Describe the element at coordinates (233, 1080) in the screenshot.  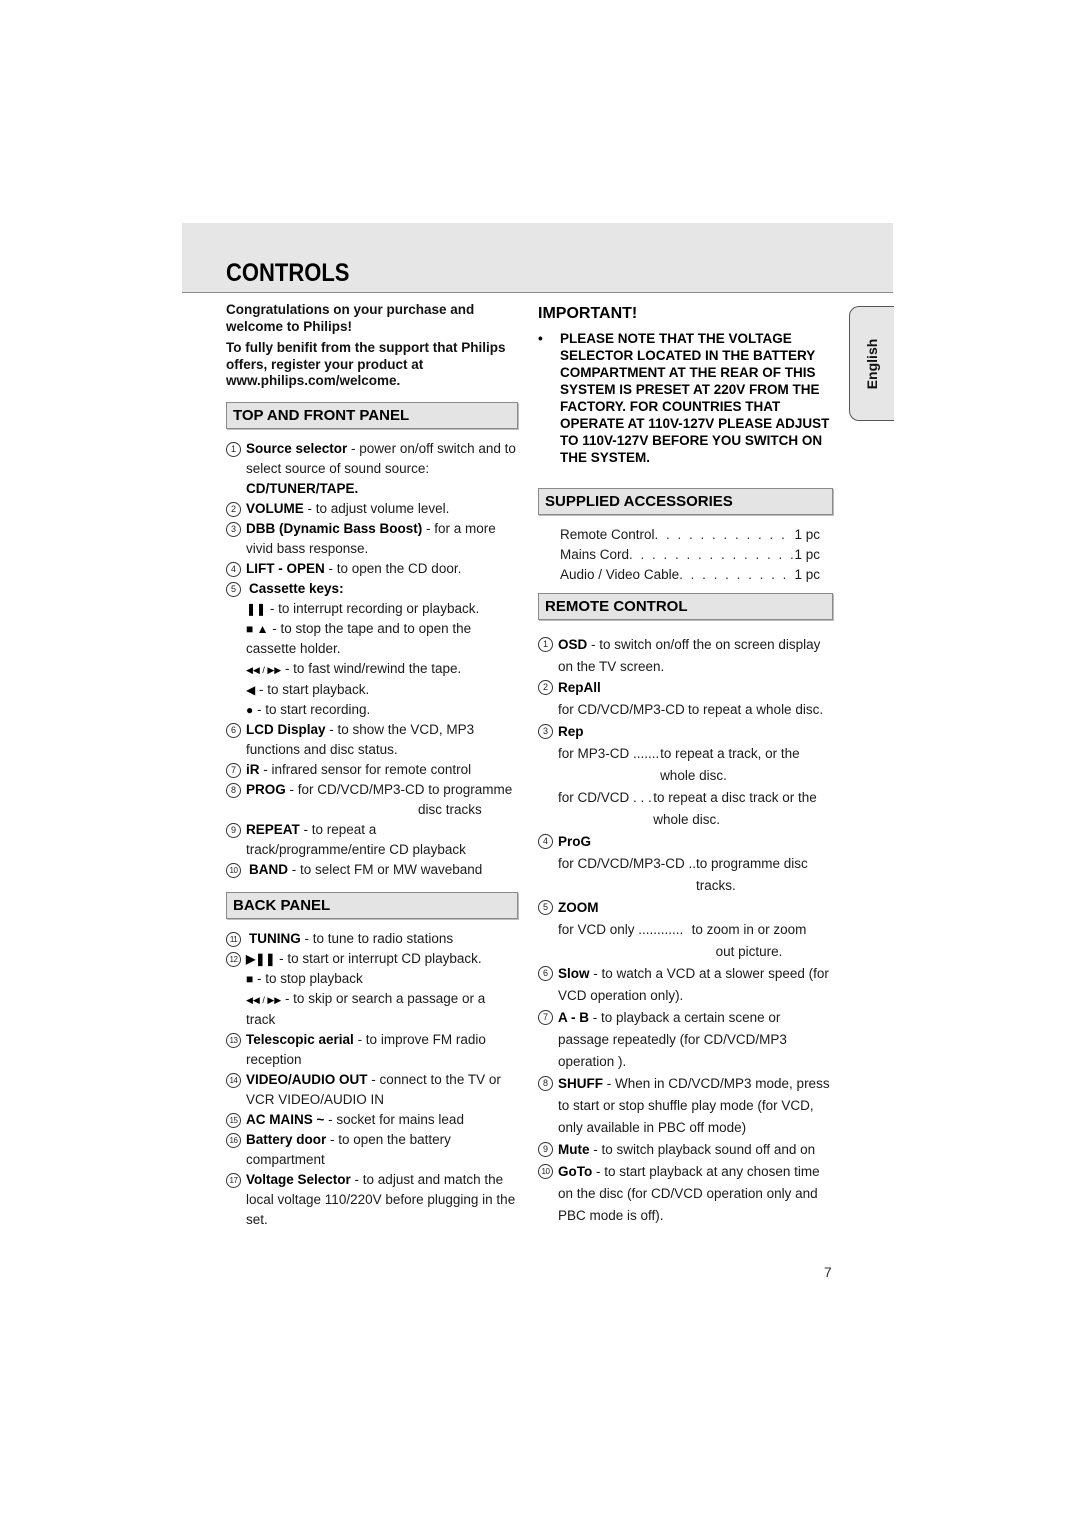
I see `number-badge: 14` at that location.